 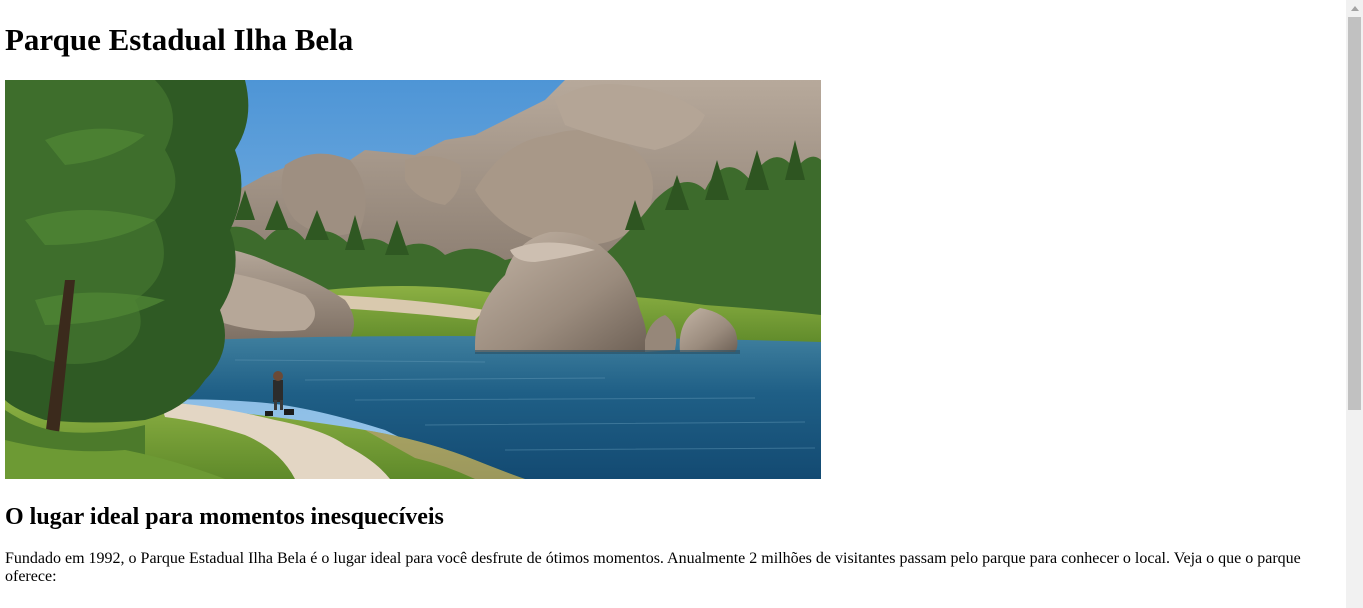 I want to click on scrollbar-thumb, so click(x=1354, y=213).